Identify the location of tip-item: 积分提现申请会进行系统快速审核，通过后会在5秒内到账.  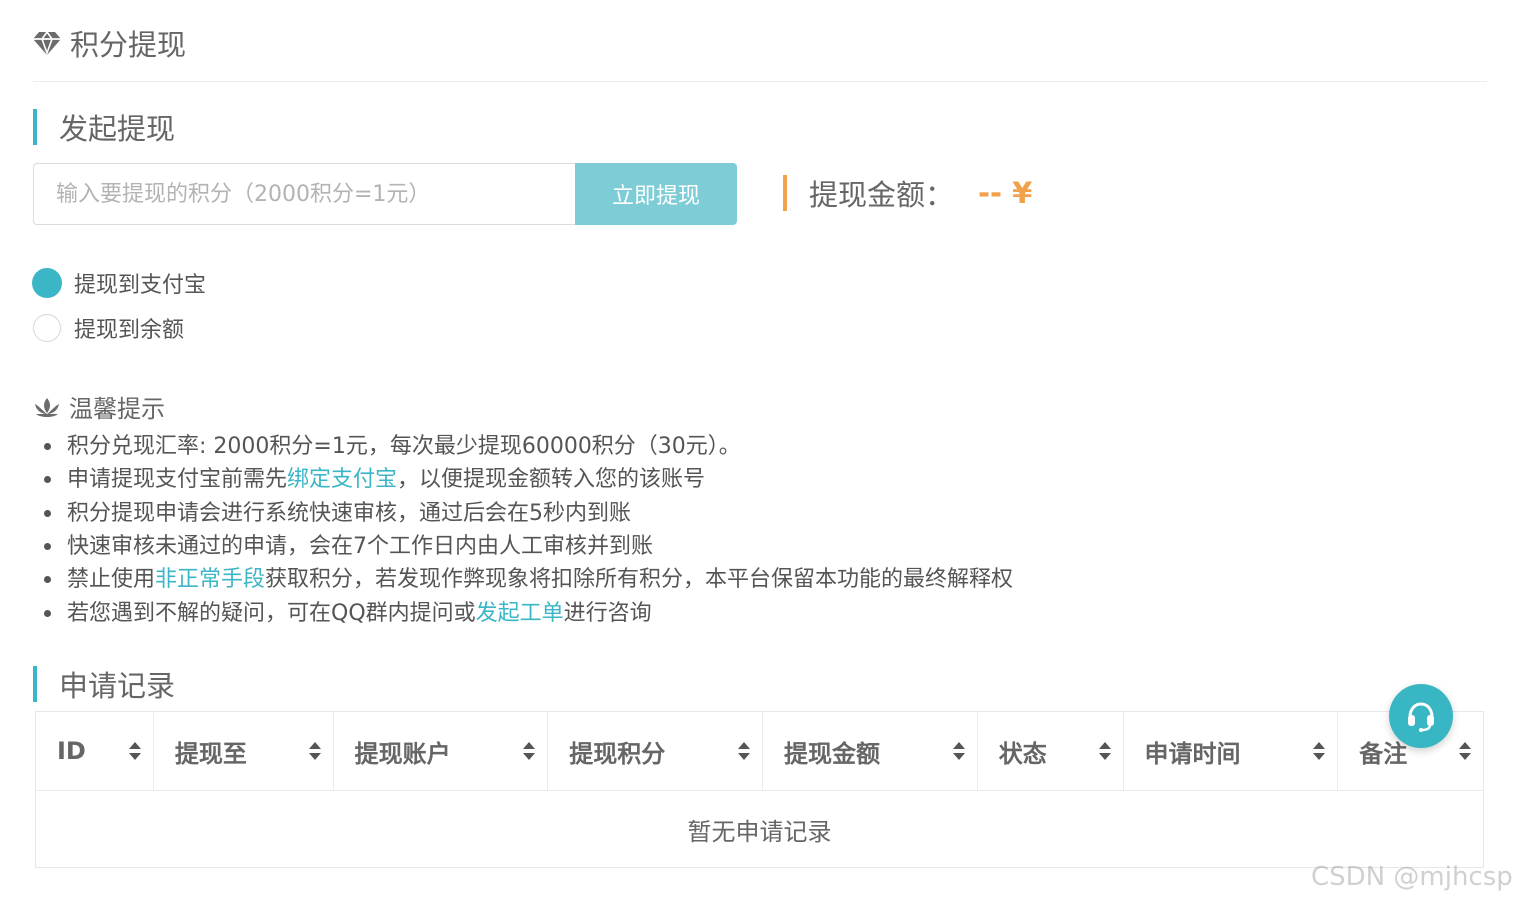
(528, 513).